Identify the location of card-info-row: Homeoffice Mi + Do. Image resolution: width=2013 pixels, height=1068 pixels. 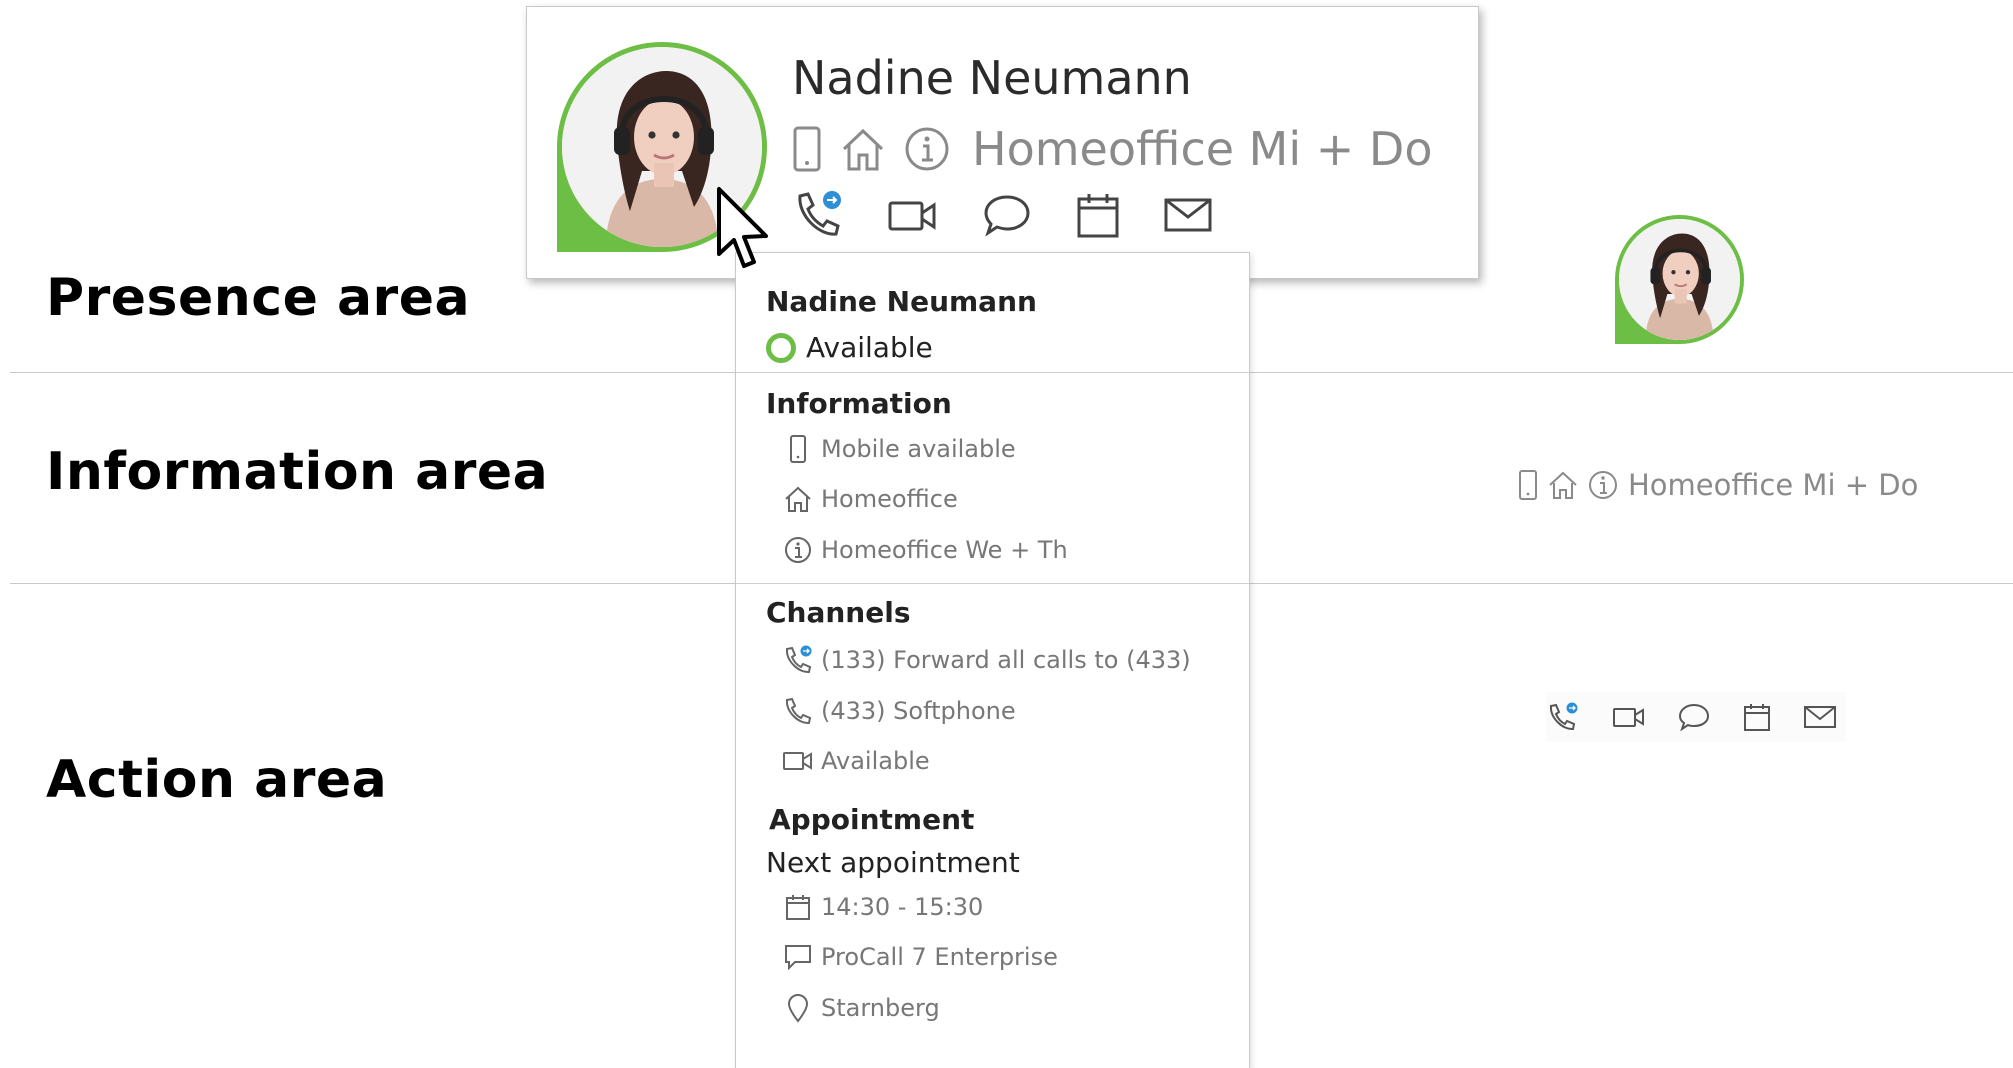
(1112, 149).